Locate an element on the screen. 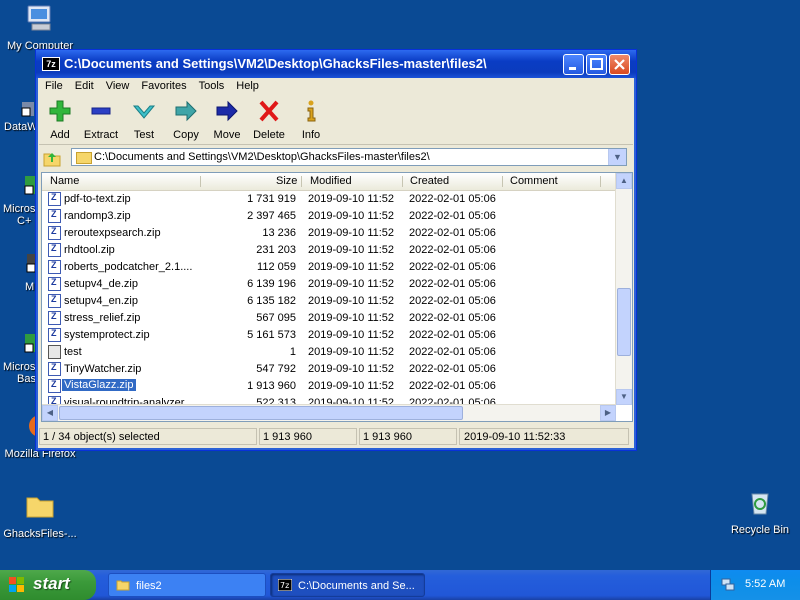 Image resolution: width=800 pixels, height=600 pixels. file-size: 5 161 573 is located at coordinates (271, 335).